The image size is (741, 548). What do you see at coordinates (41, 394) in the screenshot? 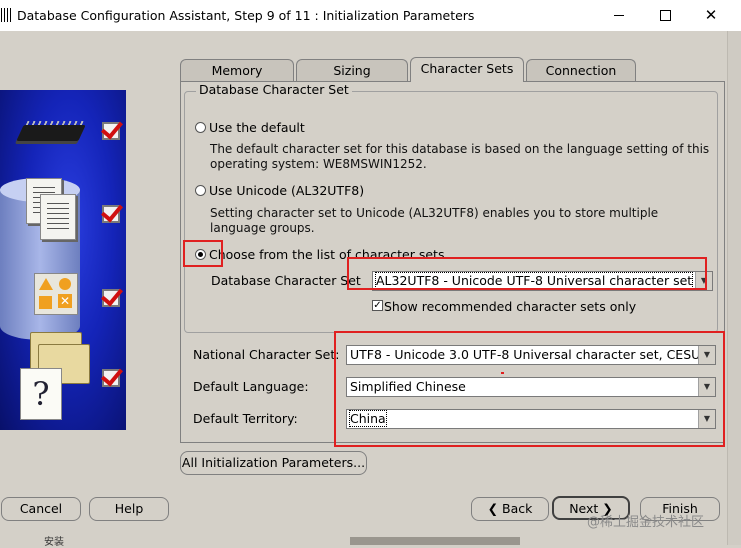
I see `question-document-icon: ?` at bounding box center [41, 394].